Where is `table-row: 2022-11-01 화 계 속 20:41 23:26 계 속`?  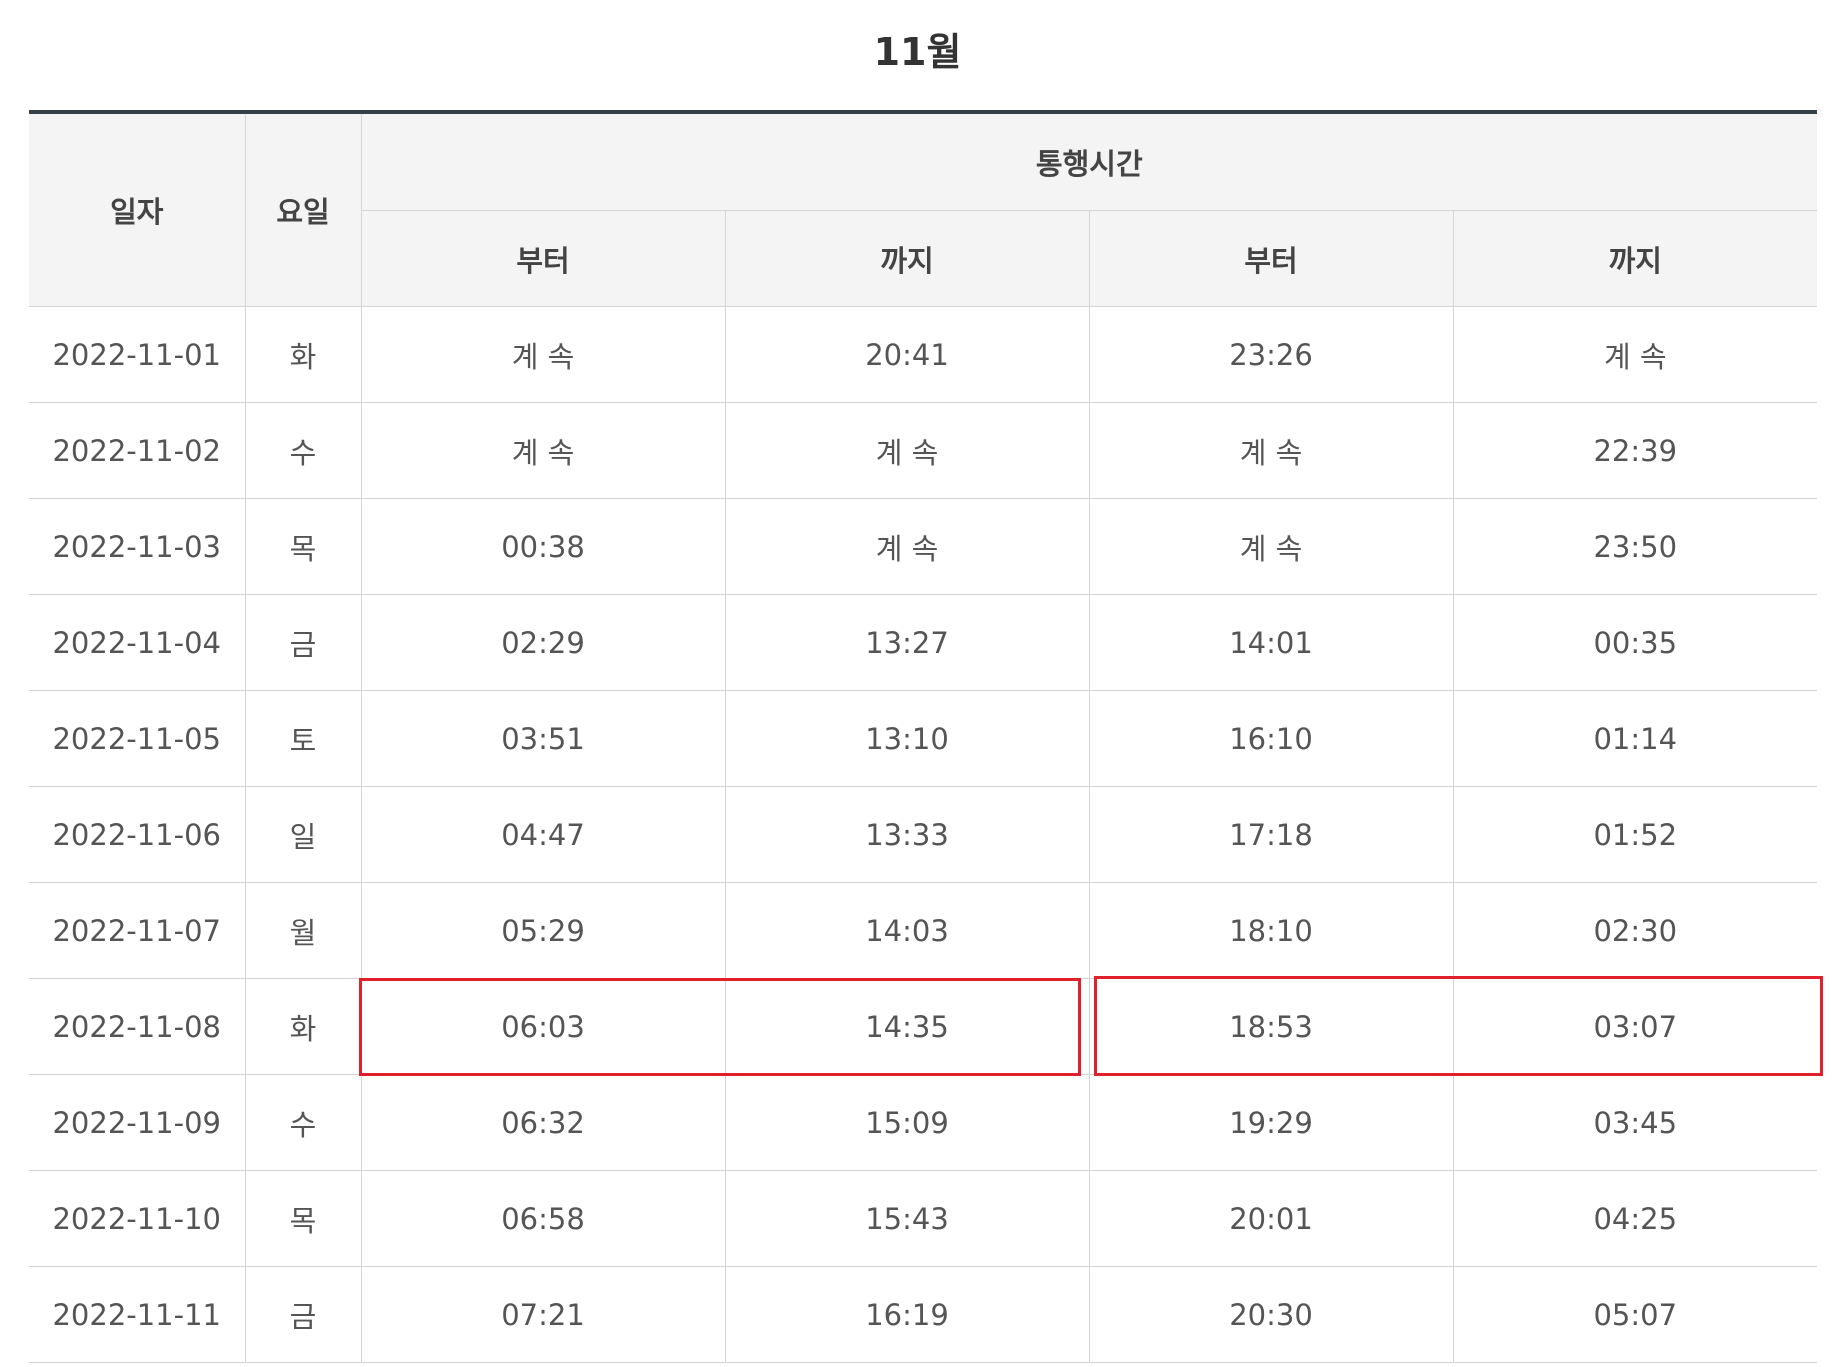
table-row: 2022-11-01 화 계 속 20:41 23:26 계 속 is located at coordinates (923, 354).